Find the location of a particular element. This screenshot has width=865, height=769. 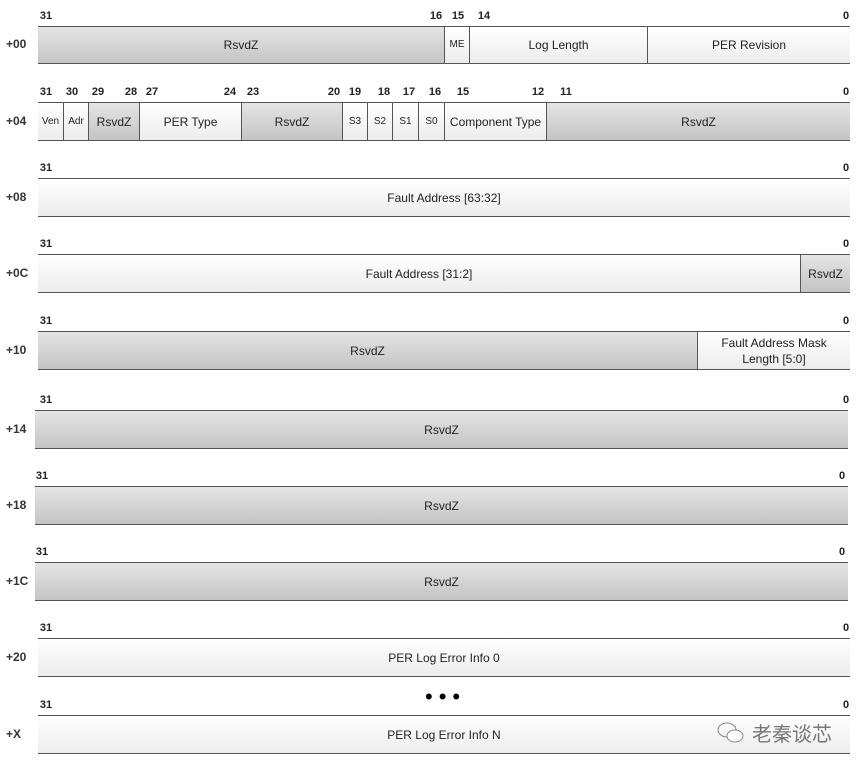

bit-label: 30 is located at coordinates (72, 92).